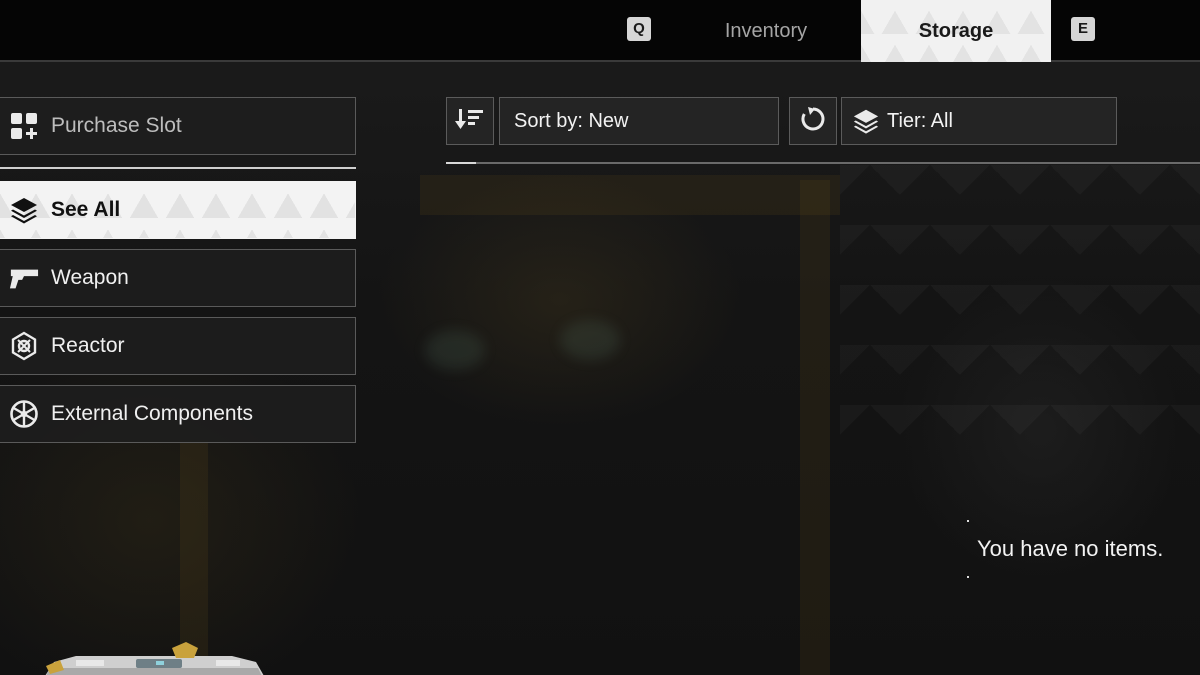  Describe the element at coordinates (24, 346) in the screenshot. I see `reactor-icon` at that location.